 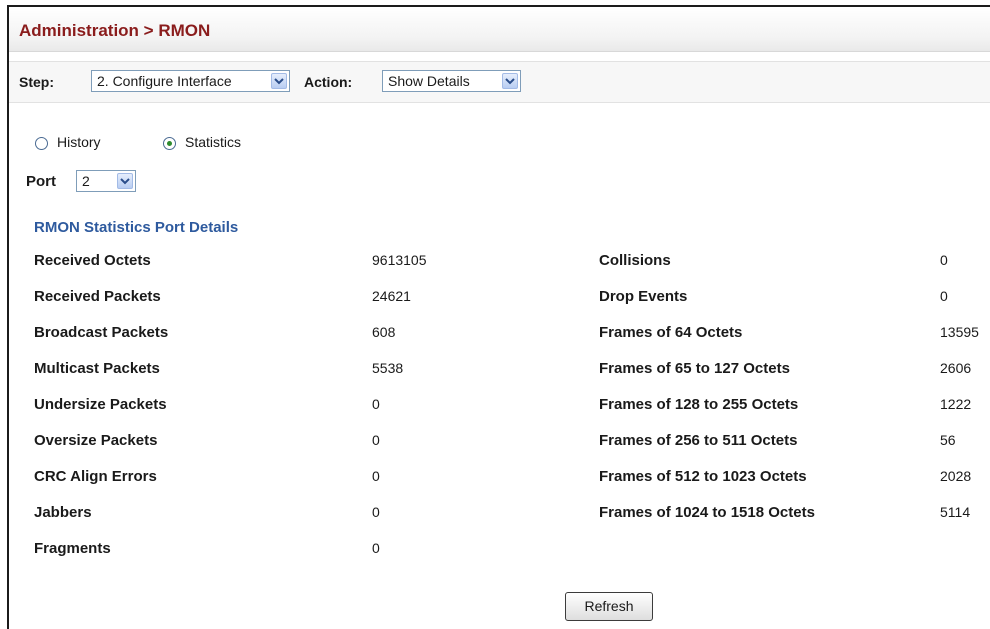 What do you see at coordinates (956, 368) in the screenshot?
I see `stat-value: 2606` at bounding box center [956, 368].